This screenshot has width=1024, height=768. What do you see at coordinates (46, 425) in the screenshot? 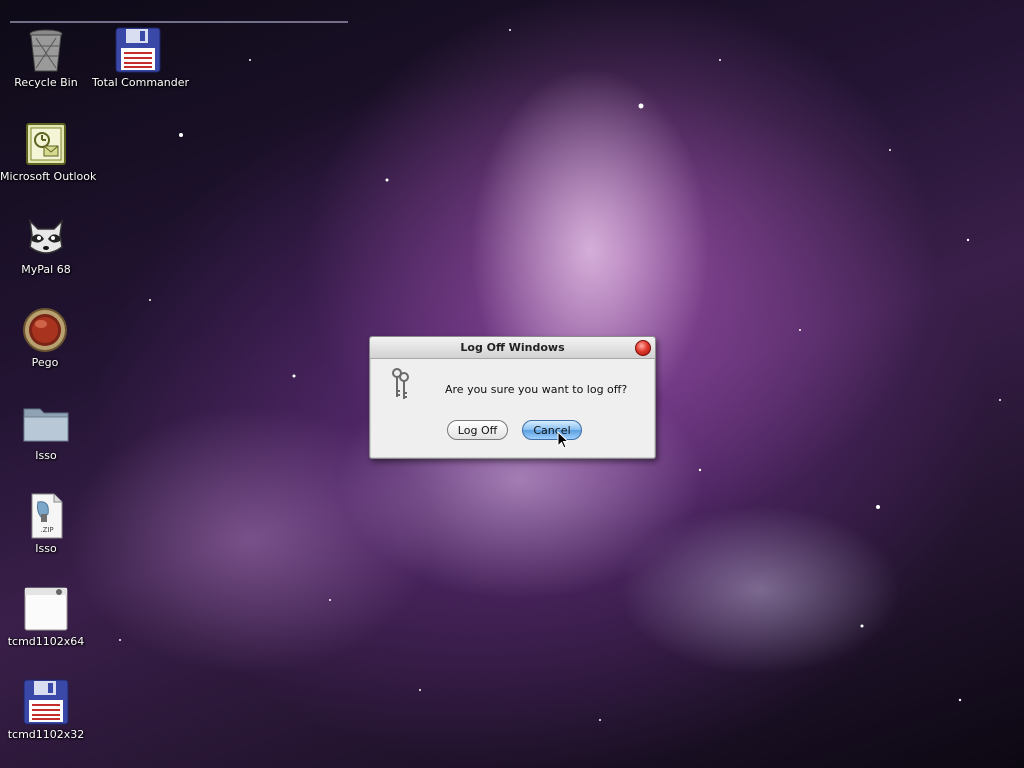
I see `folder-icon` at bounding box center [46, 425].